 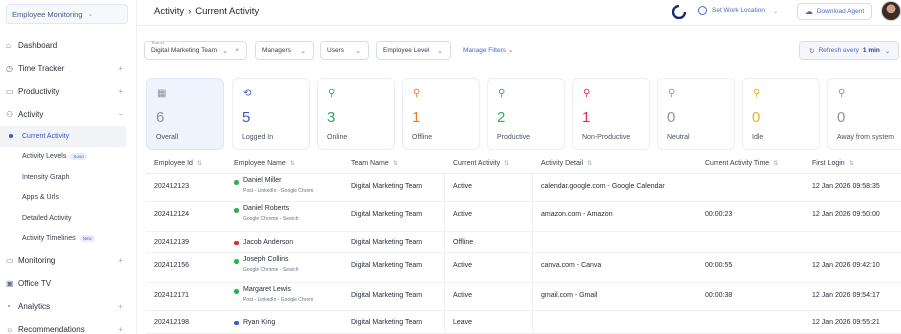 I want to click on user-online-icon: ⚲, so click(x=332, y=93).